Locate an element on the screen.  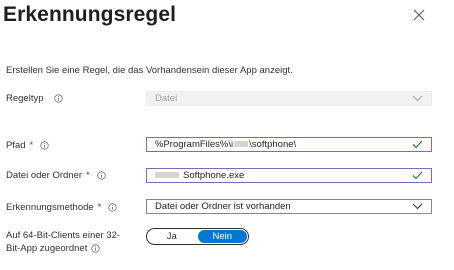
bitness-label-line2-row: Bit-App zugeordnet is located at coordinates (63, 248).